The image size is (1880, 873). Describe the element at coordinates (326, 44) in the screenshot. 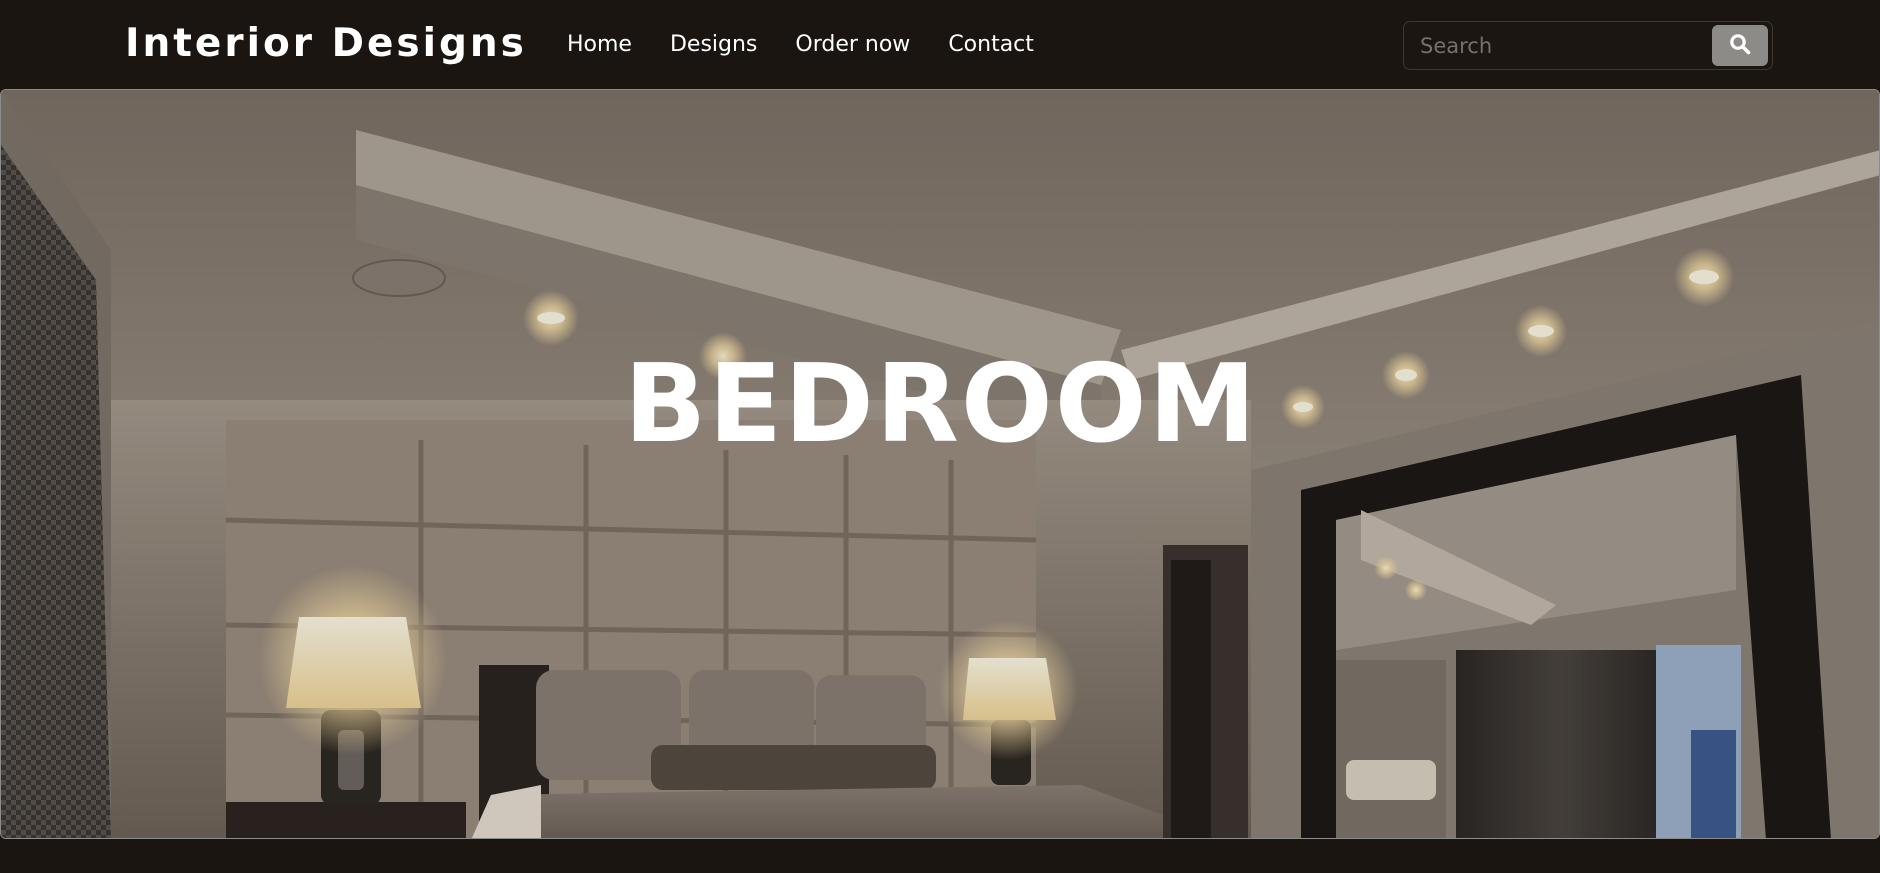

I see `brand-logo: Interior Designs` at that location.